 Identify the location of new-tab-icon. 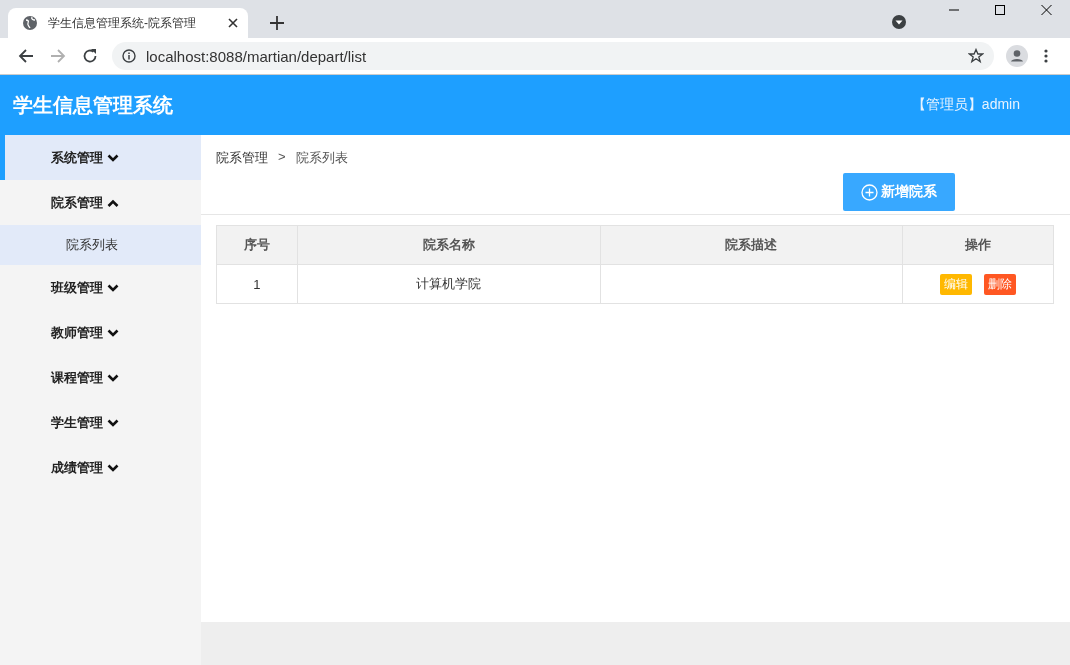
(277, 23).